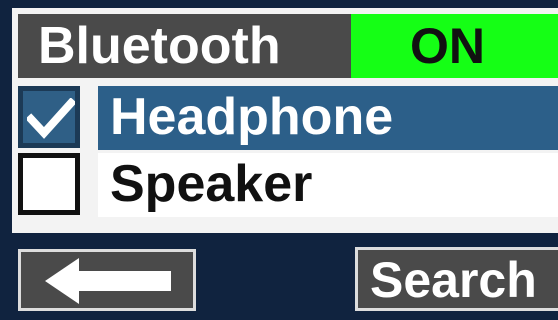 This screenshot has height=320, width=558. I want to click on bluetooth-title: Bluetooth, so click(184, 46).